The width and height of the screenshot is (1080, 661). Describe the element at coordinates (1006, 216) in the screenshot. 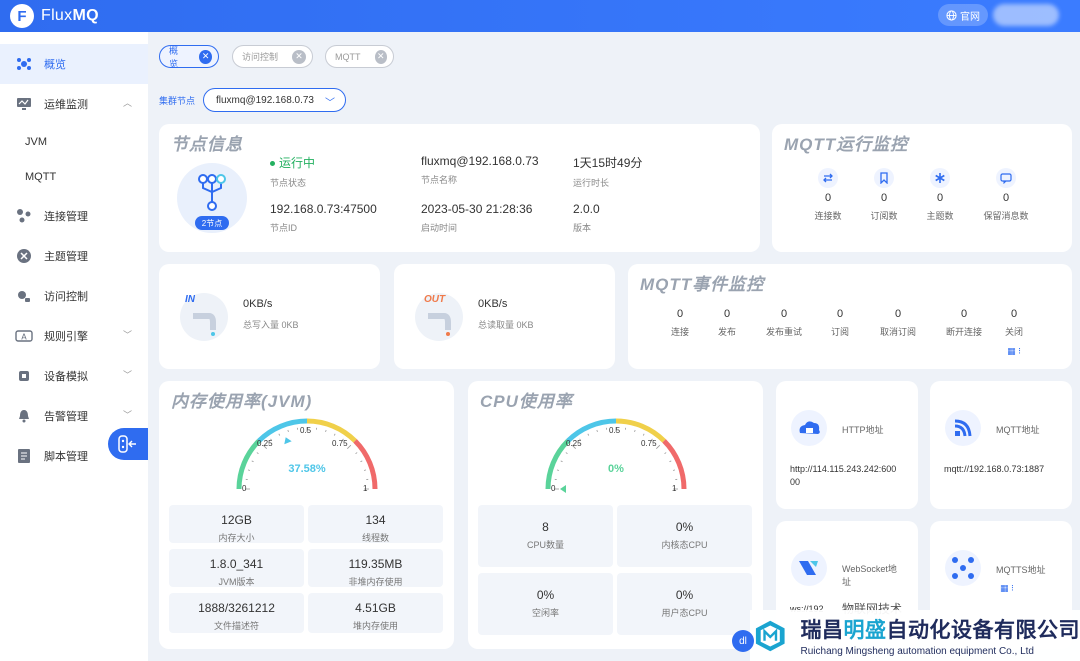

I see `stat-label: 保留消息数` at that location.